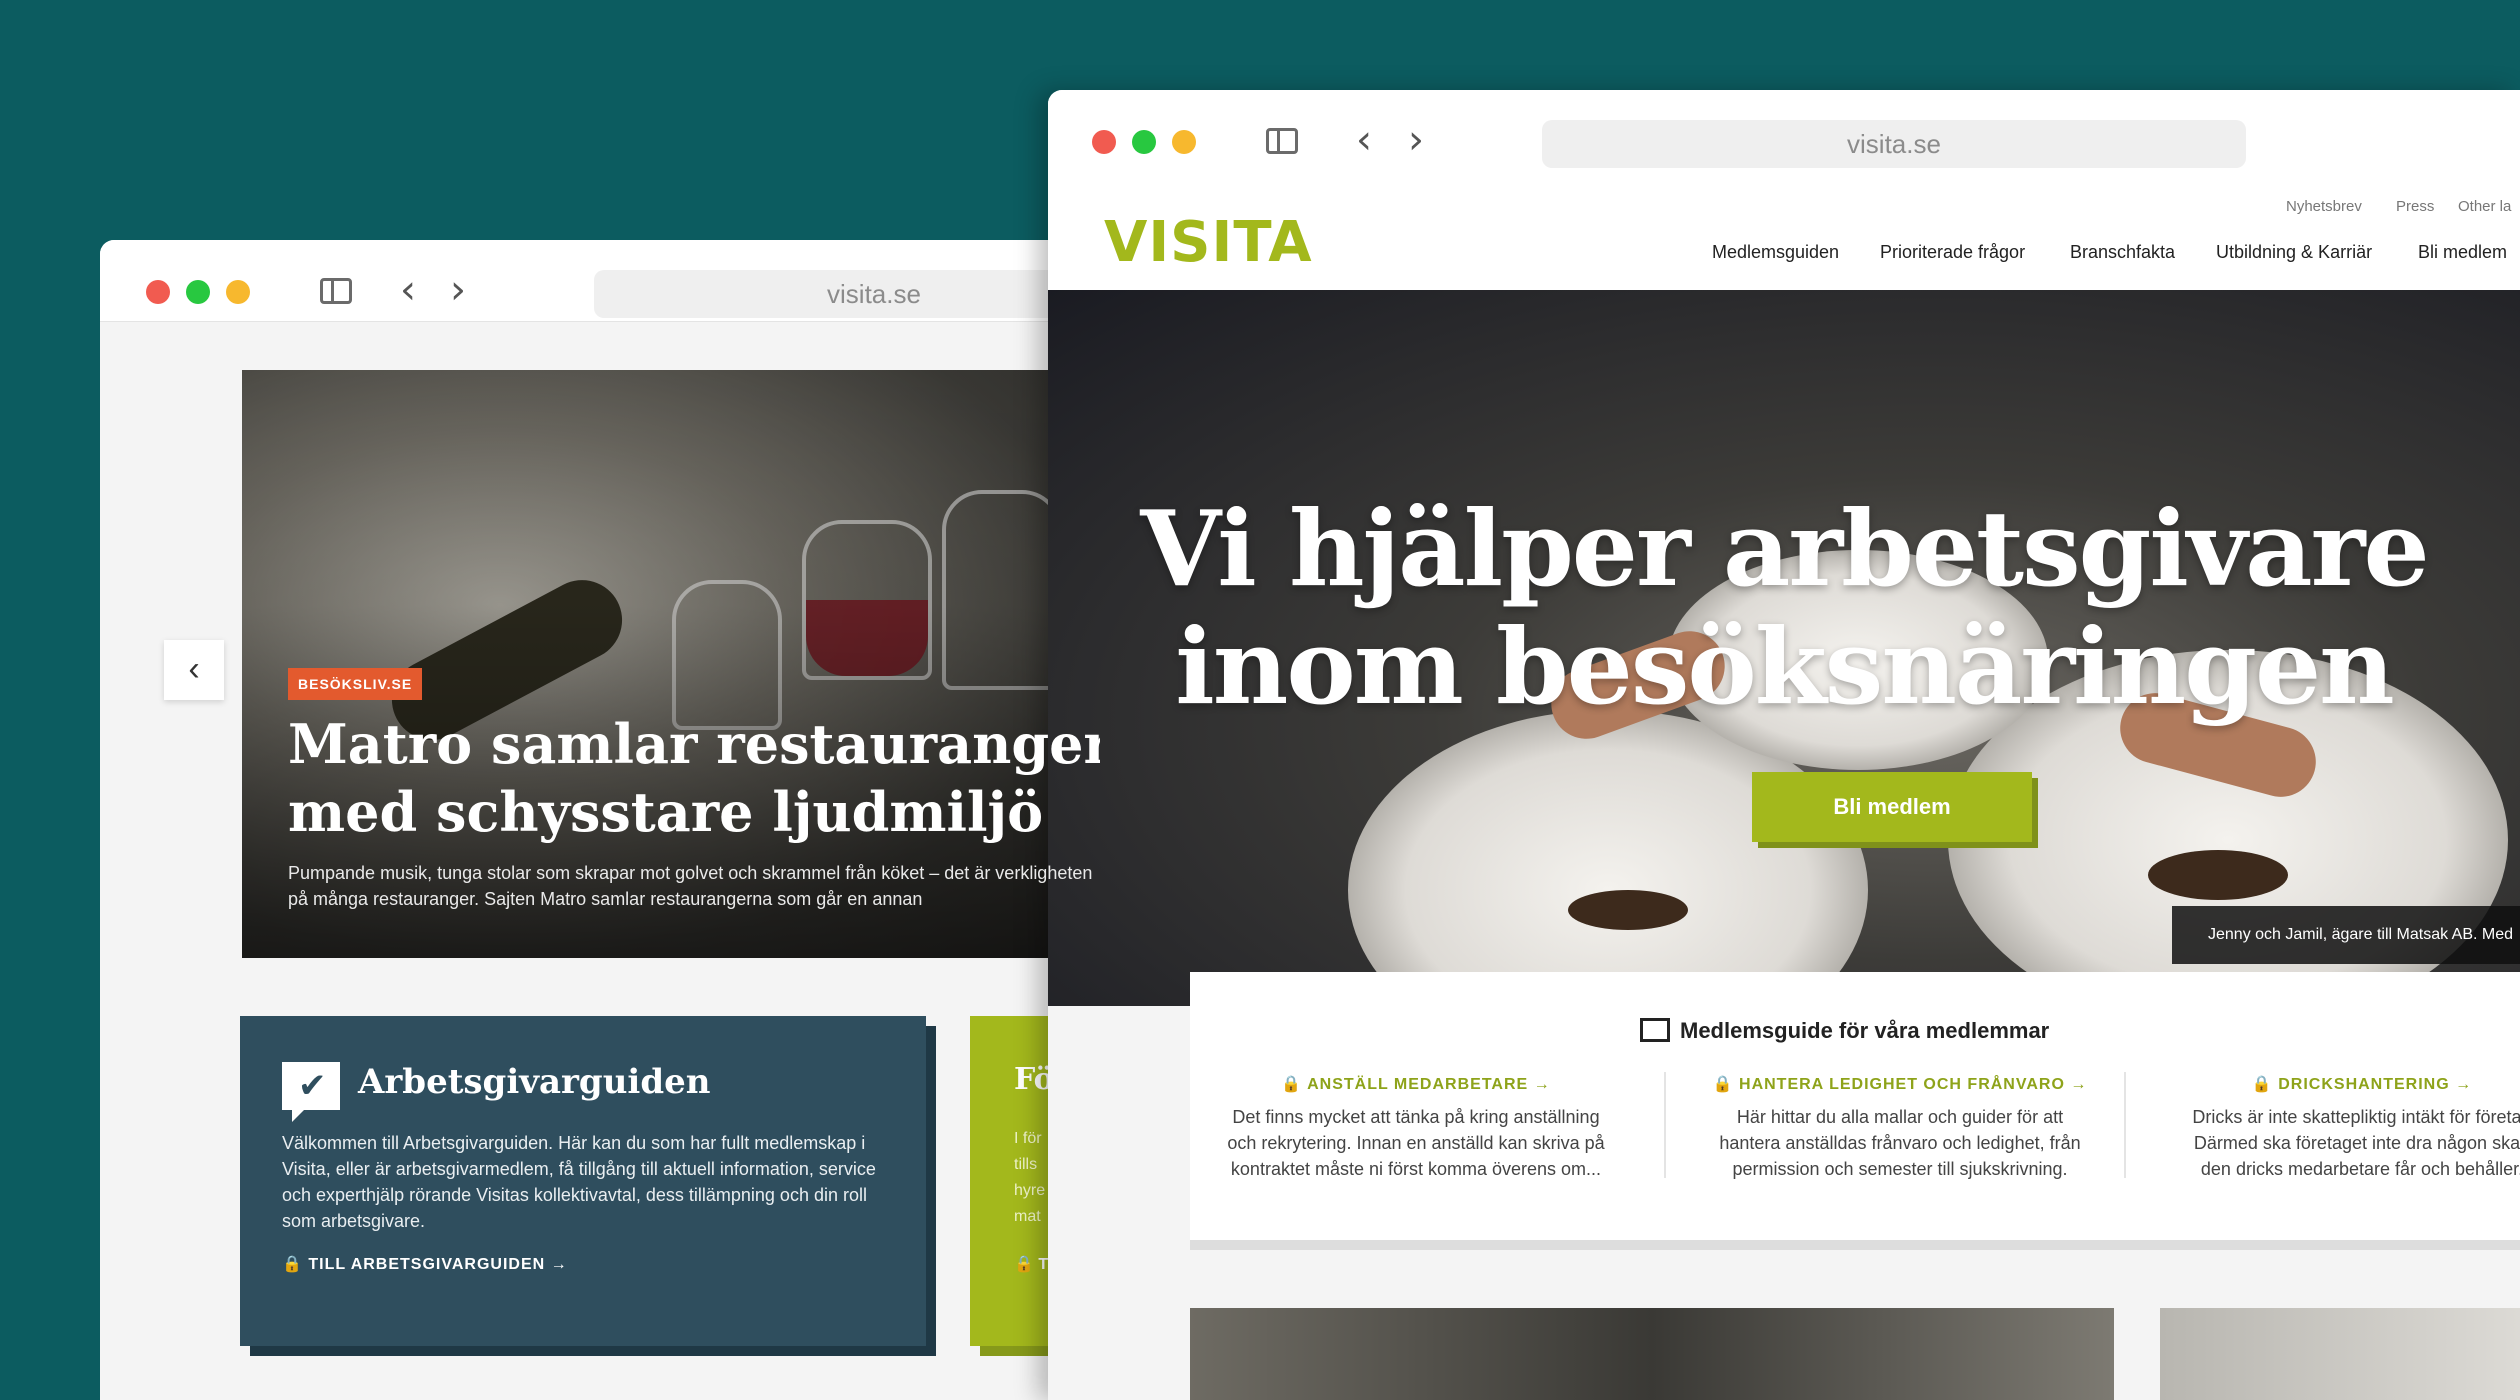 This screenshot has height=1400, width=2520. Describe the element at coordinates (867, 638) in the screenshot. I see `red-wine-image` at that location.